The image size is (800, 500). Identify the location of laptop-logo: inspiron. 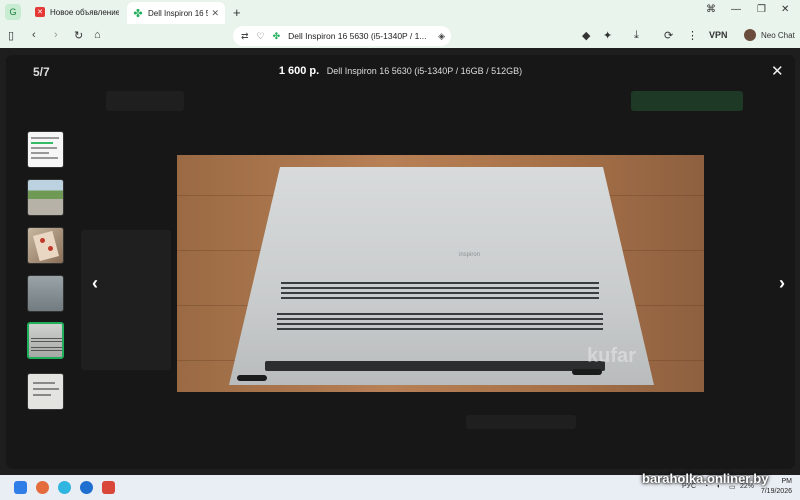
(470, 255).